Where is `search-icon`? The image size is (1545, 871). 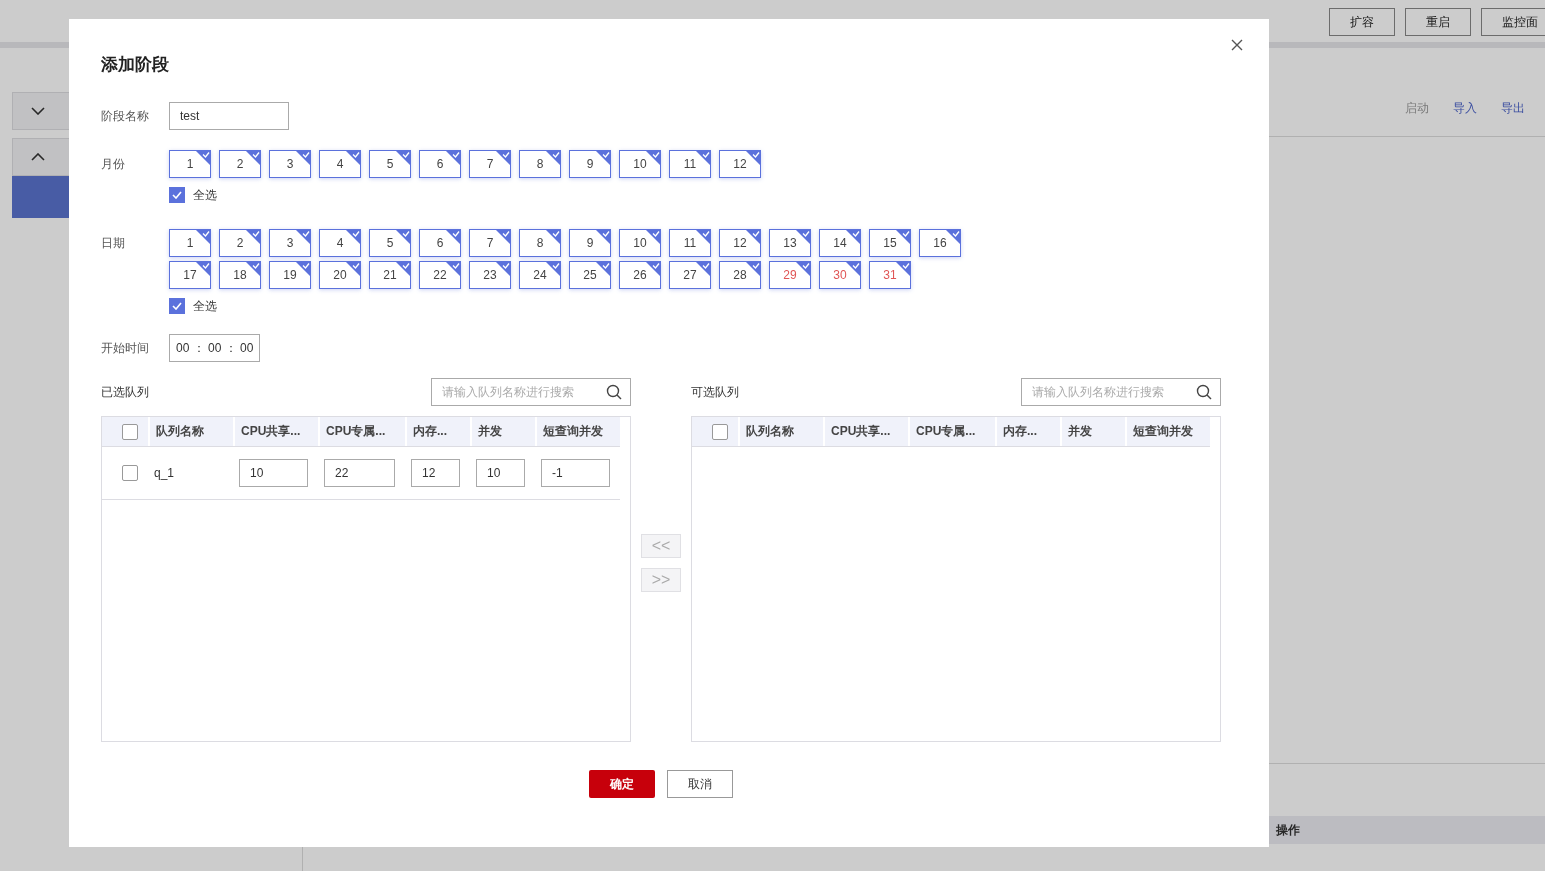
search-icon is located at coordinates (1204, 392).